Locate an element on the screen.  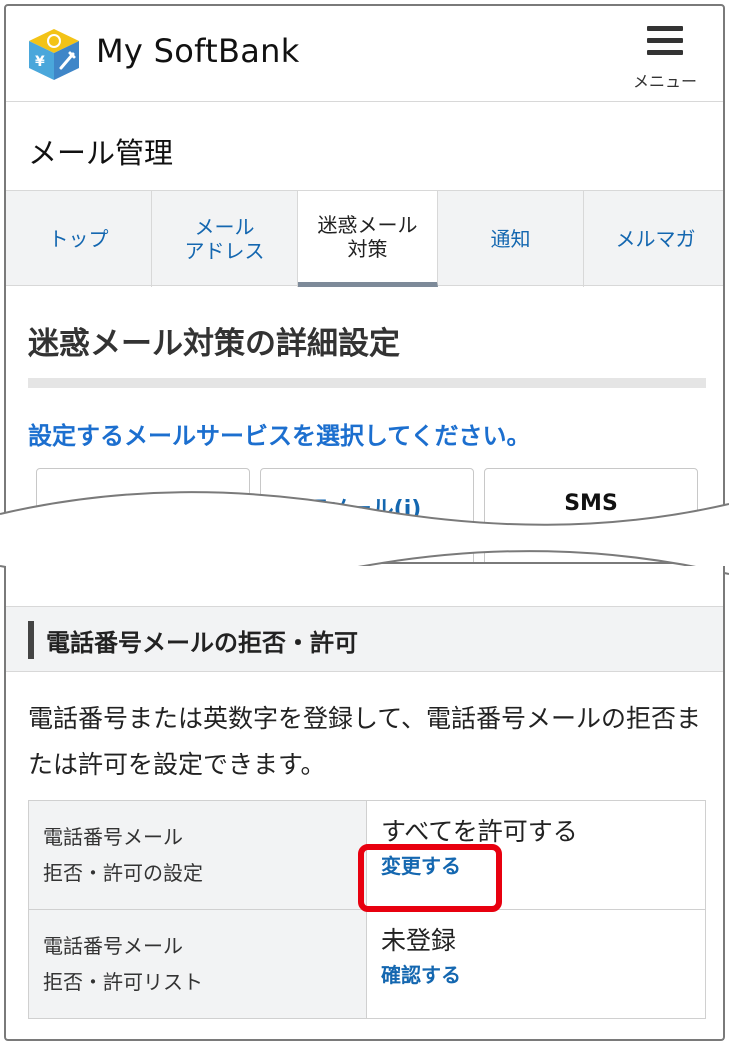
section-heading: 電話番号メールの拒否・許可 is located at coordinates (202, 643).